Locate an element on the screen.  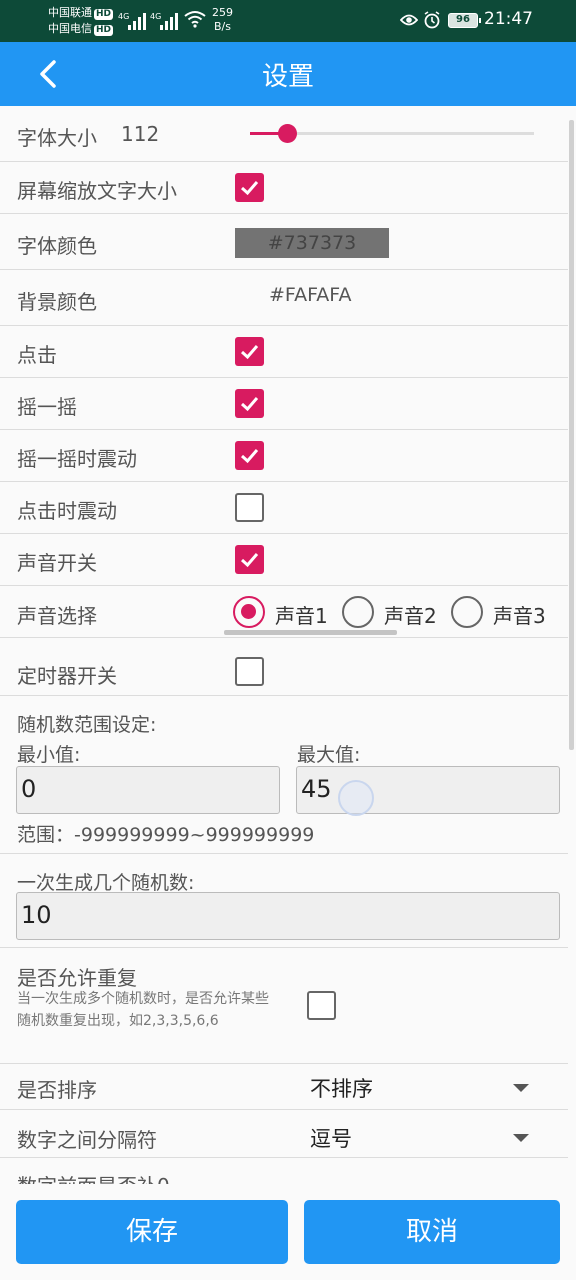
font-color-swatch: #737373 is located at coordinates (312, 243).